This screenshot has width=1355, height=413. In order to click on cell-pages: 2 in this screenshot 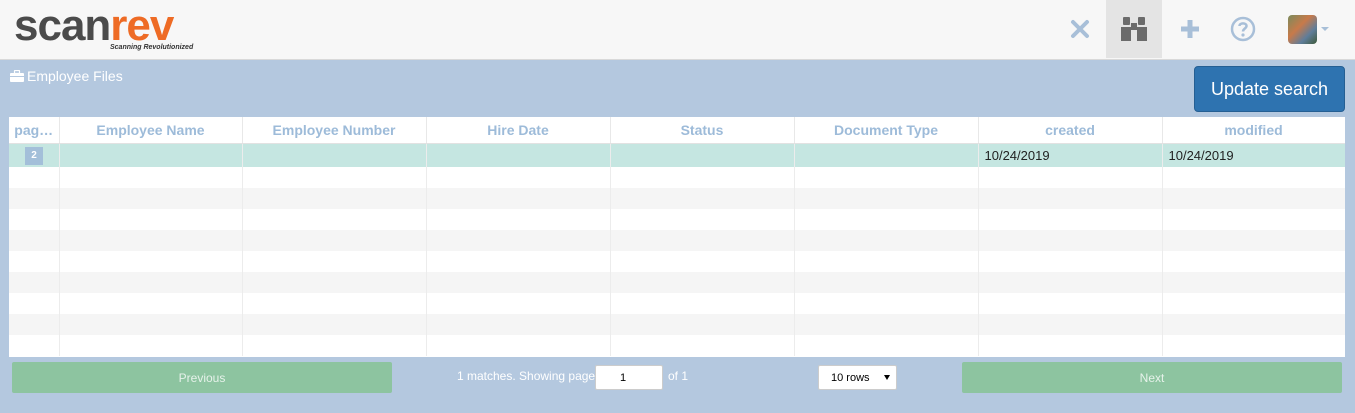, I will do `click(34, 155)`.